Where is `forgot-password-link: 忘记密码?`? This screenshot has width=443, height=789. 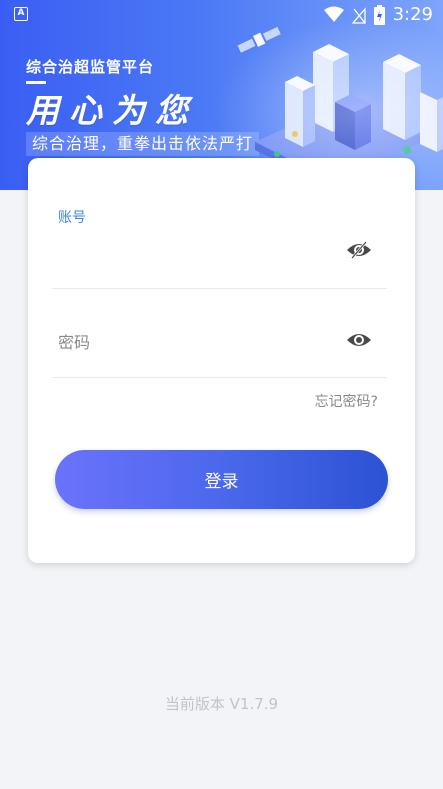 forgot-password-link: 忘记密码? is located at coordinates (346, 401).